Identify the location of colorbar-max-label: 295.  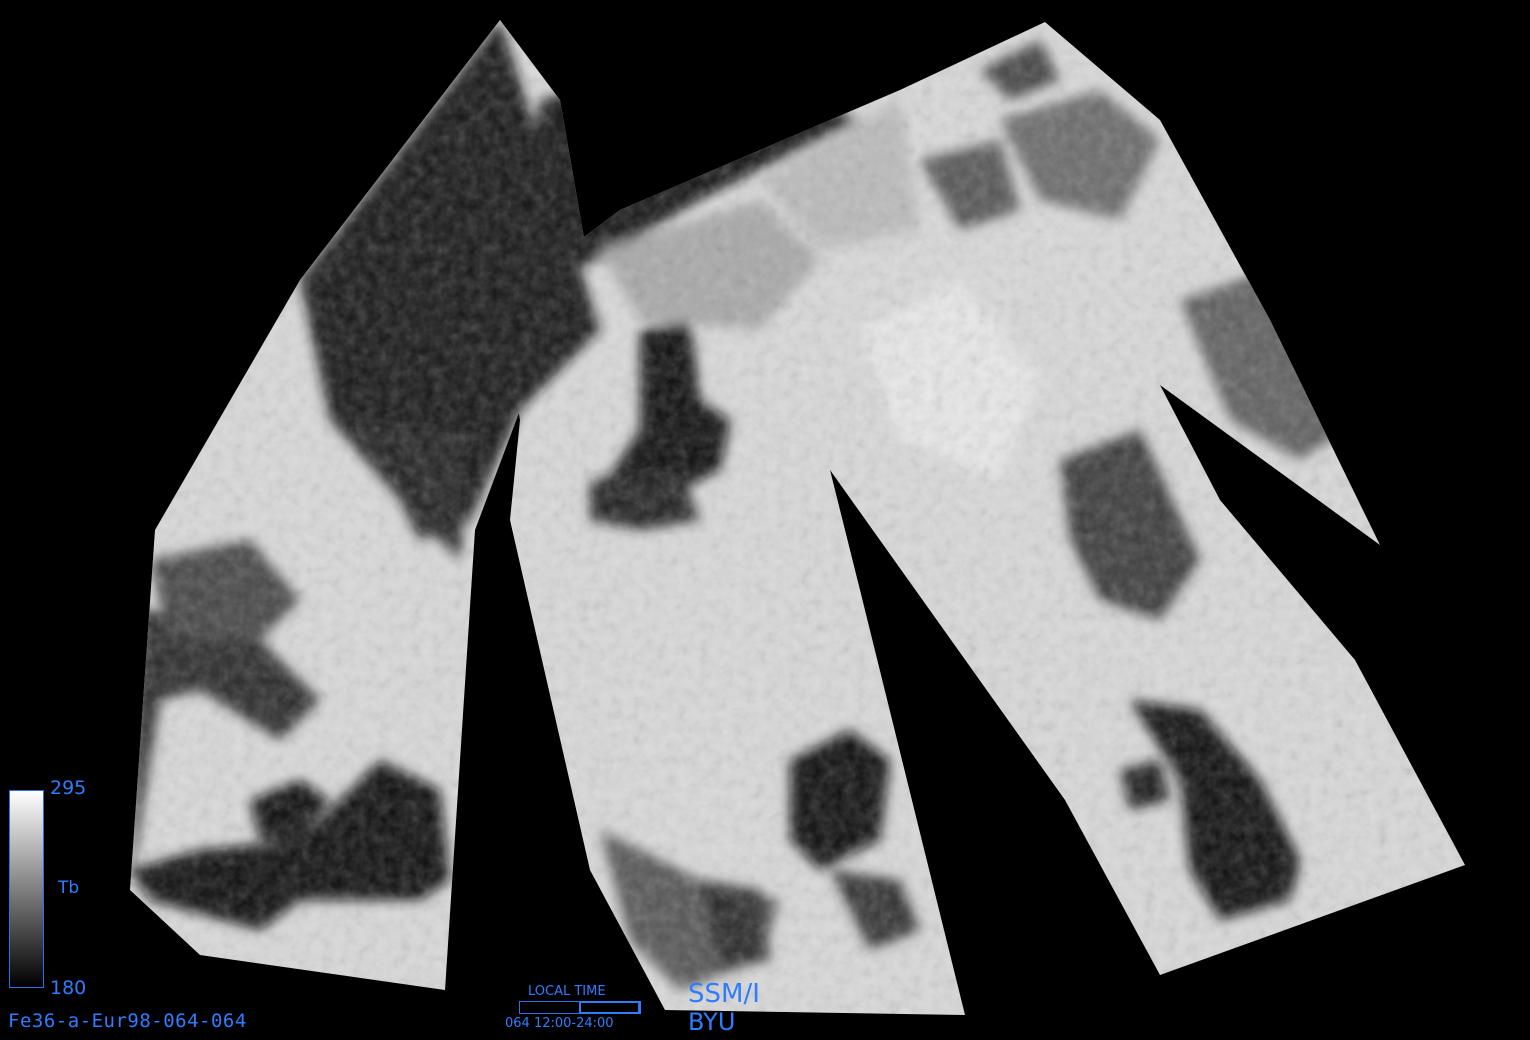
(68, 788).